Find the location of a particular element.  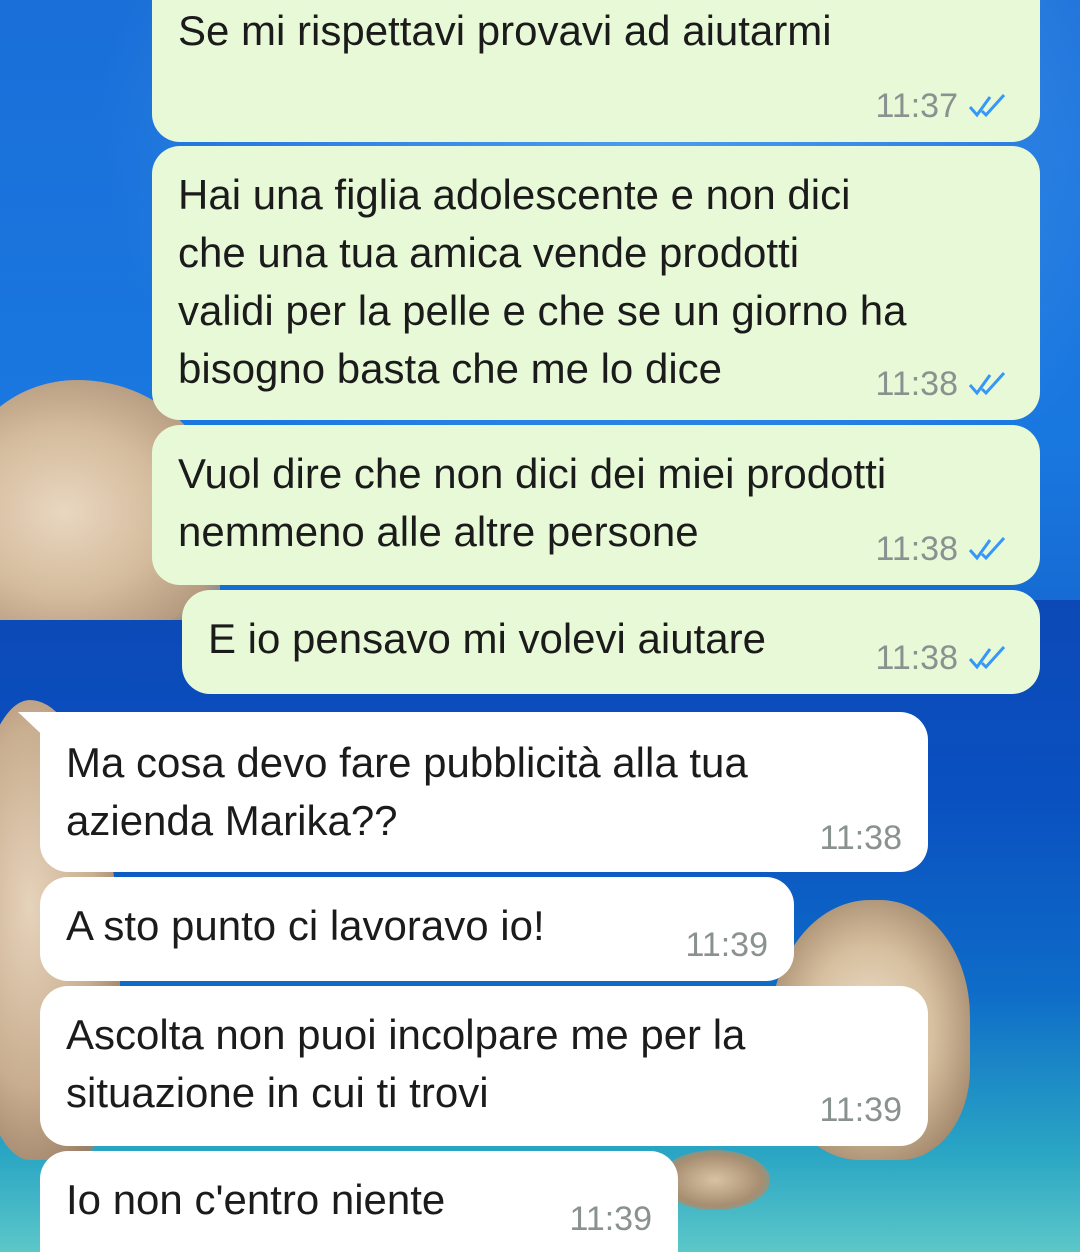

message-bubble-outgoing: E io pensavo mi volevi aiutare 11:38 is located at coordinates (611, 642).